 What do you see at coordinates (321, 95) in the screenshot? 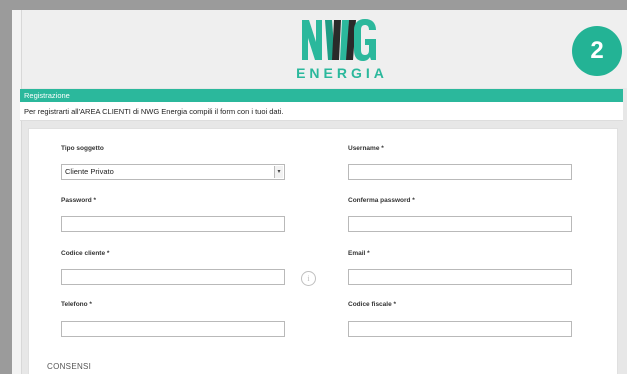
I see `section-title-bar: Registrazione` at bounding box center [321, 95].